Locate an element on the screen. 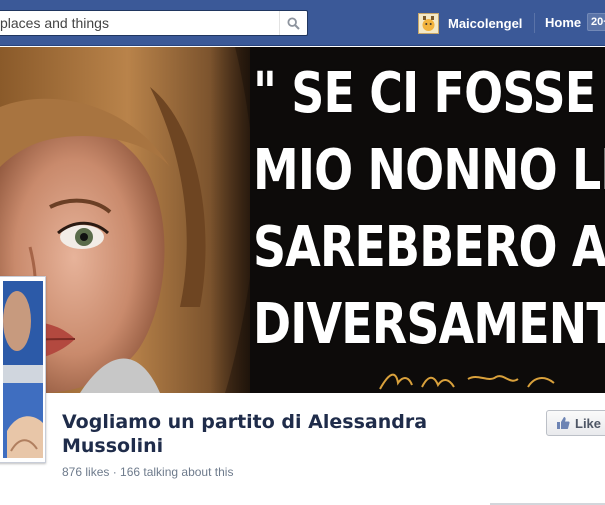  top-navigation-bar: Maicolengel Home 20+ is located at coordinates (302, 23).